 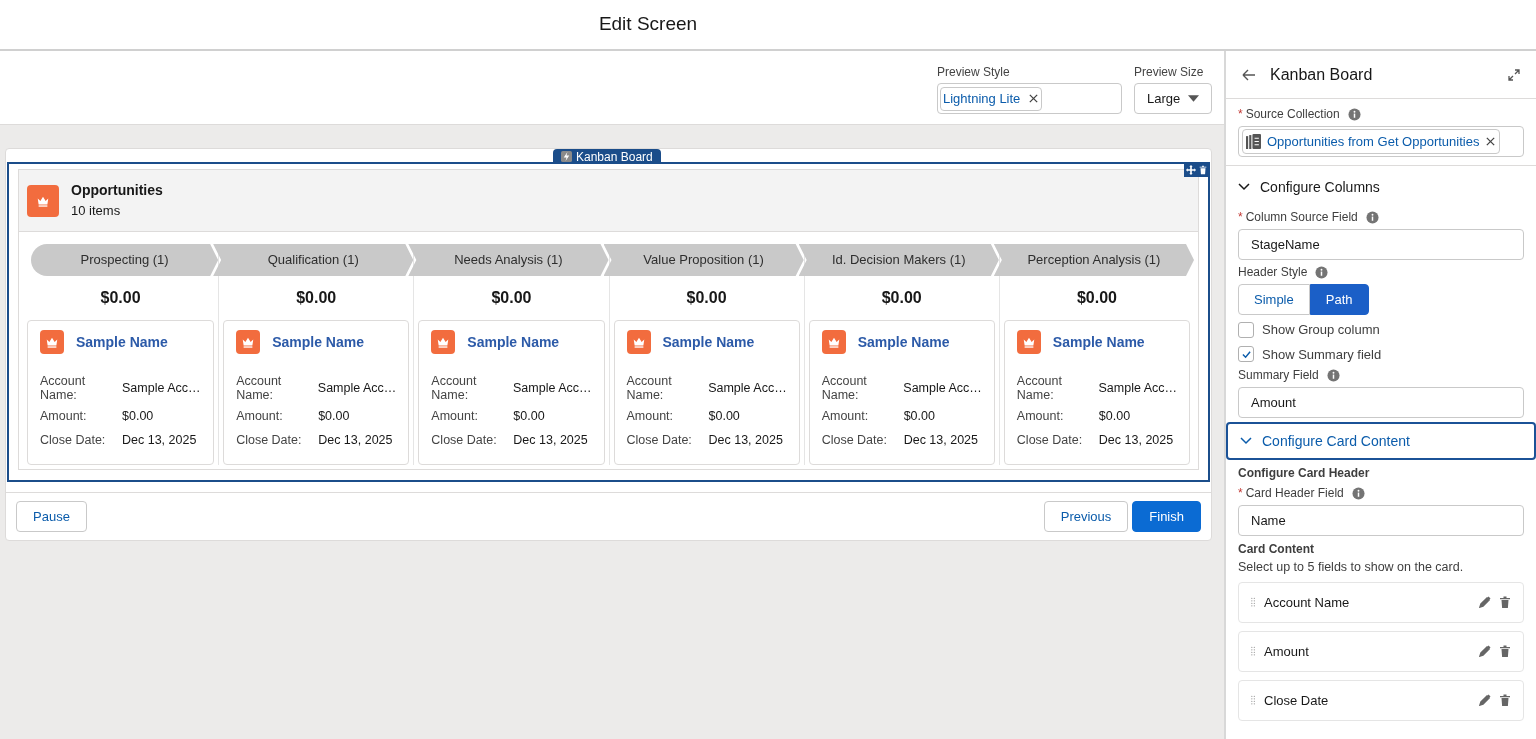 What do you see at coordinates (1381, 402) in the screenshot?
I see `text-field: Amount` at bounding box center [1381, 402].